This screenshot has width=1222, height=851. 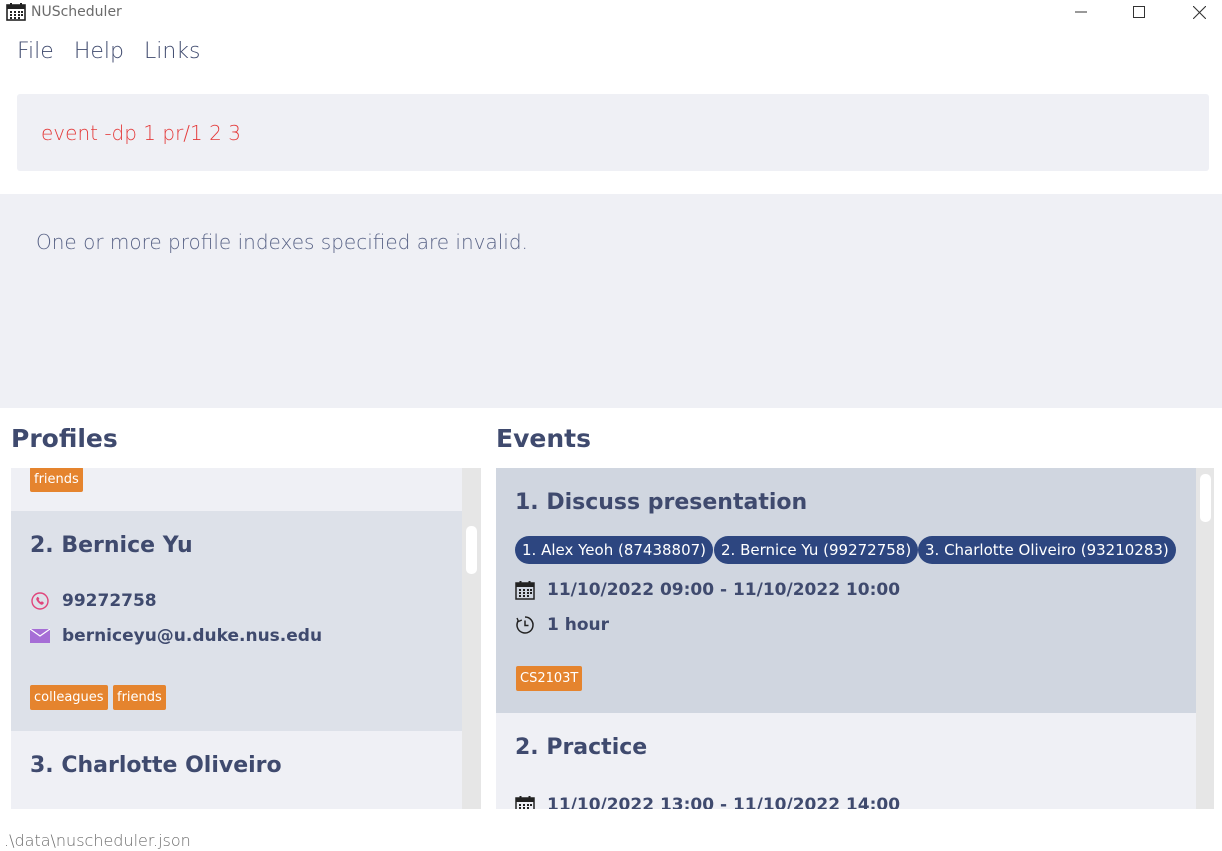 What do you see at coordinates (64, 438) in the screenshot?
I see `profiles-header: Profiles` at bounding box center [64, 438].